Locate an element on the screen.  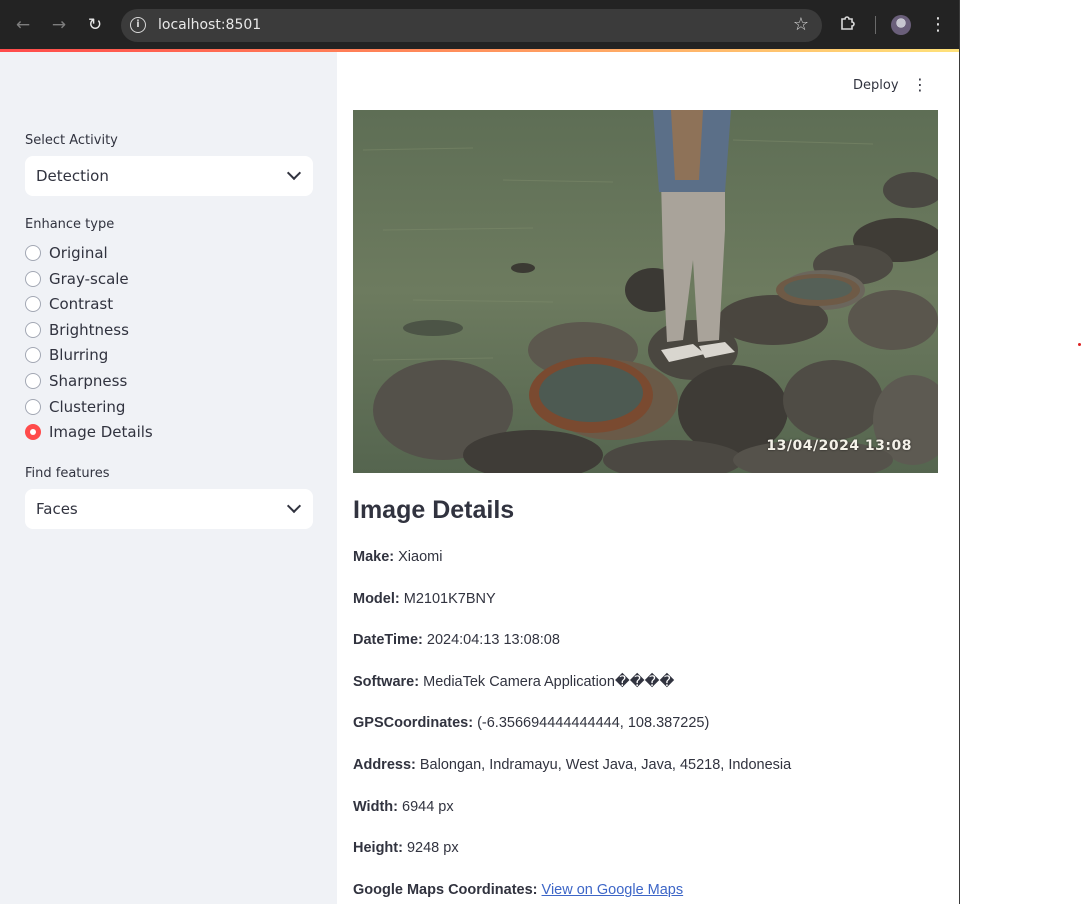
detail-value: MediaTek Camera Application���� is located at coordinates (549, 682).